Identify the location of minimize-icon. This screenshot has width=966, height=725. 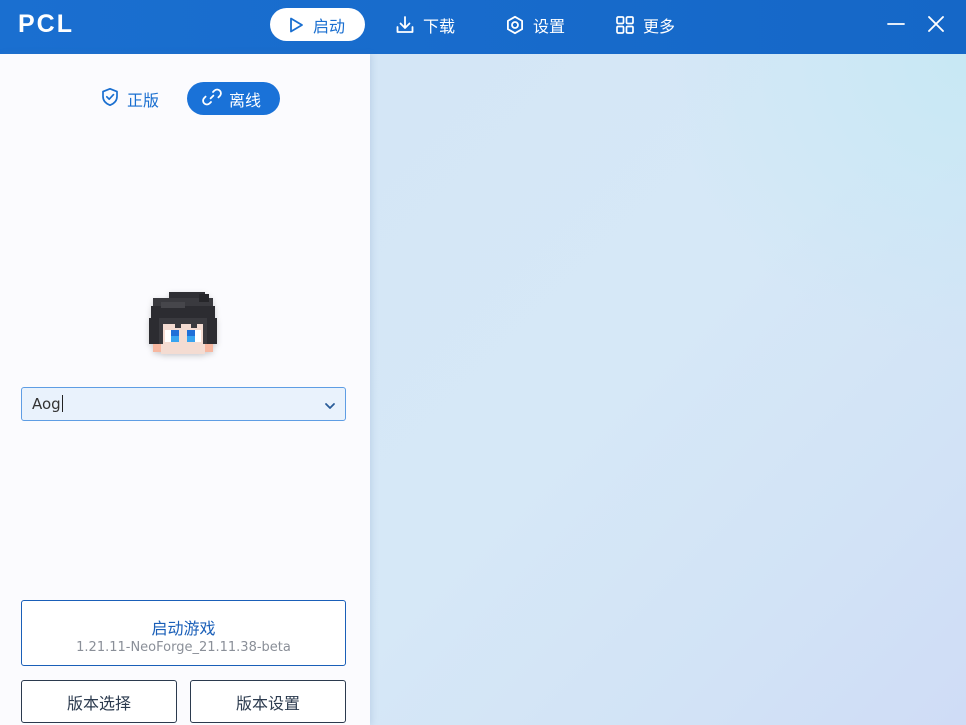
(896, 26).